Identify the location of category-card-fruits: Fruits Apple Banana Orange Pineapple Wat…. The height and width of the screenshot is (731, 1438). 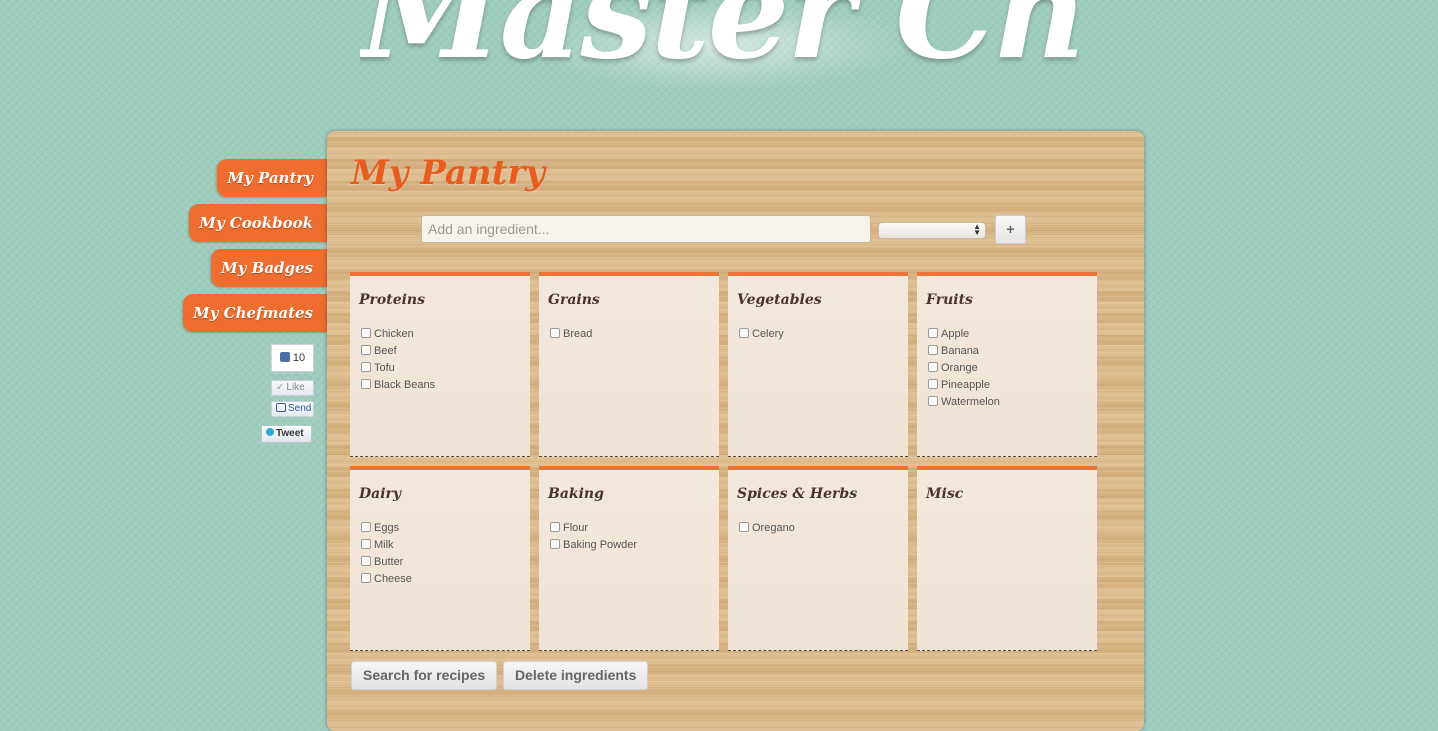
(1007, 364).